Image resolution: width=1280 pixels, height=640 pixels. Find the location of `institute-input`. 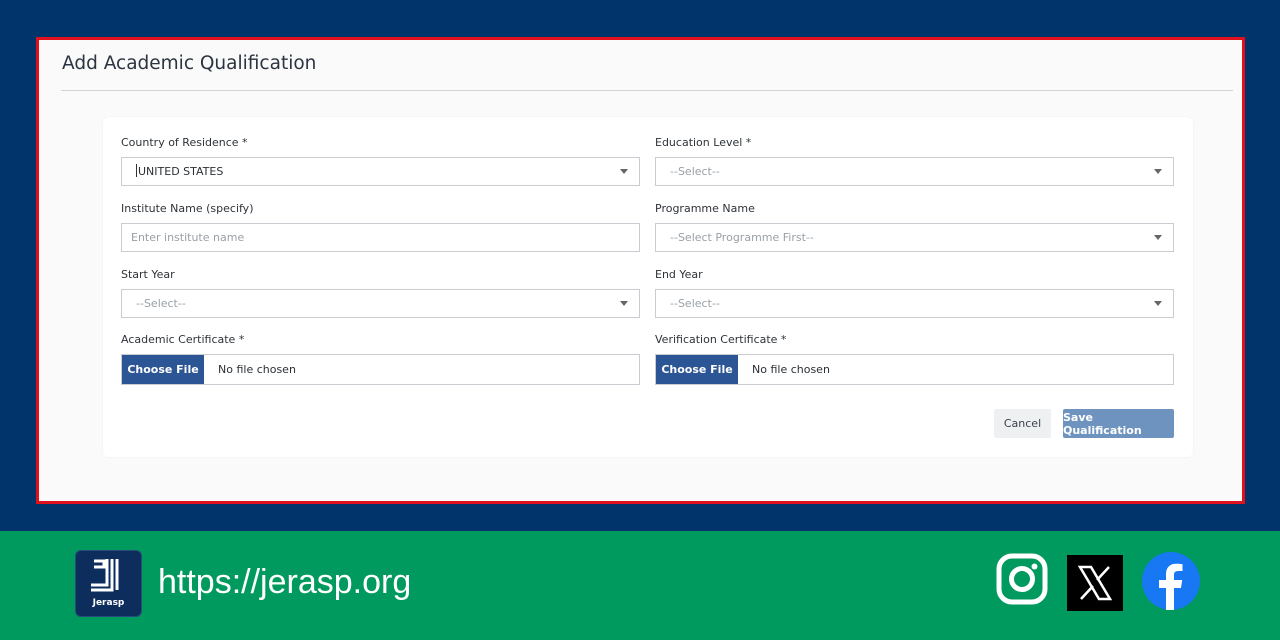

institute-input is located at coordinates (385, 237).